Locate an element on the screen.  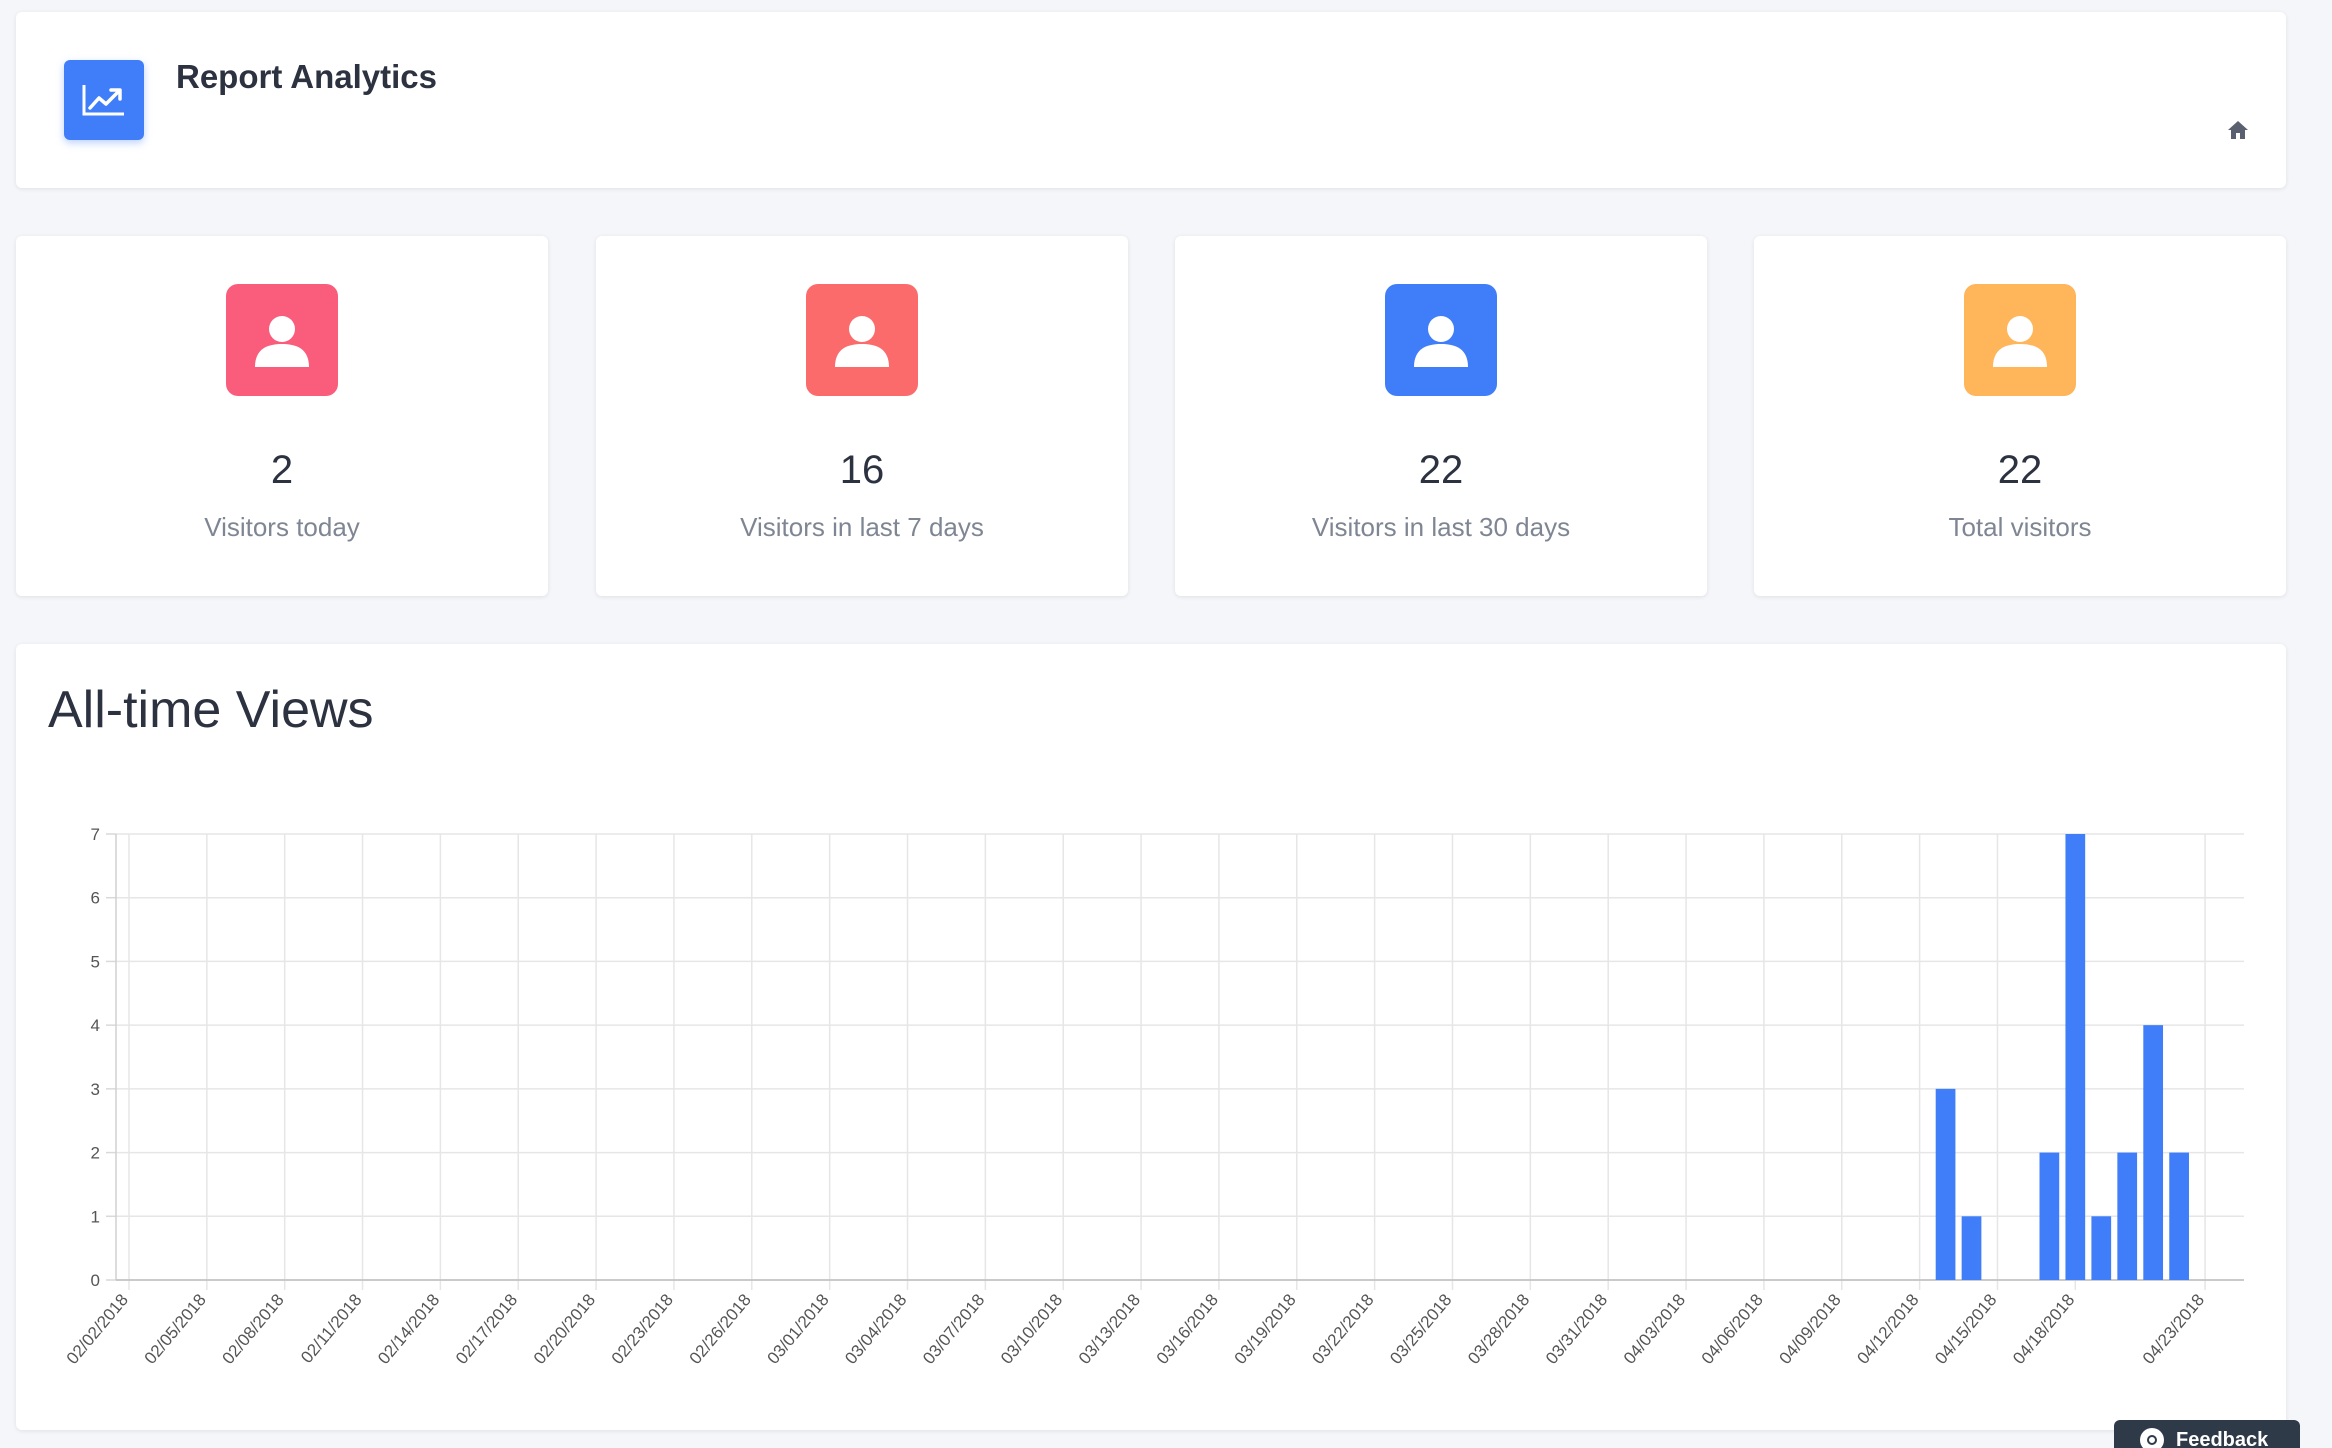
x-tick-label: 04/06/2018 is located at coordinates (1732, 1328).